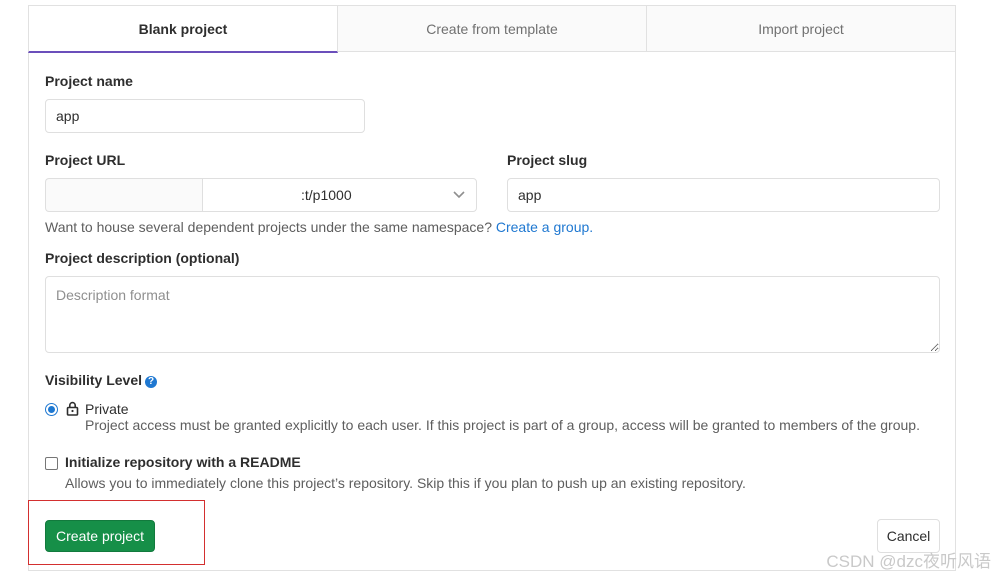 The width and height of the screenshot is (1005, 578). What do you see at coordinates (205, 116) in the screenshot?
I see `project-name-input: app` at bounding box center [205, 116].